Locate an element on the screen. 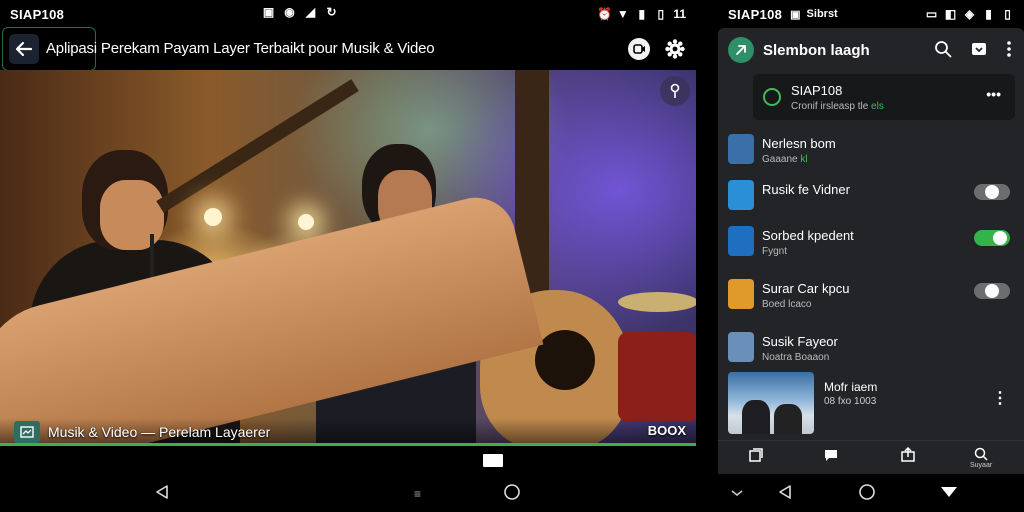  item-subtitle: Noatra Boaaon is located at coordinates (795, 357).